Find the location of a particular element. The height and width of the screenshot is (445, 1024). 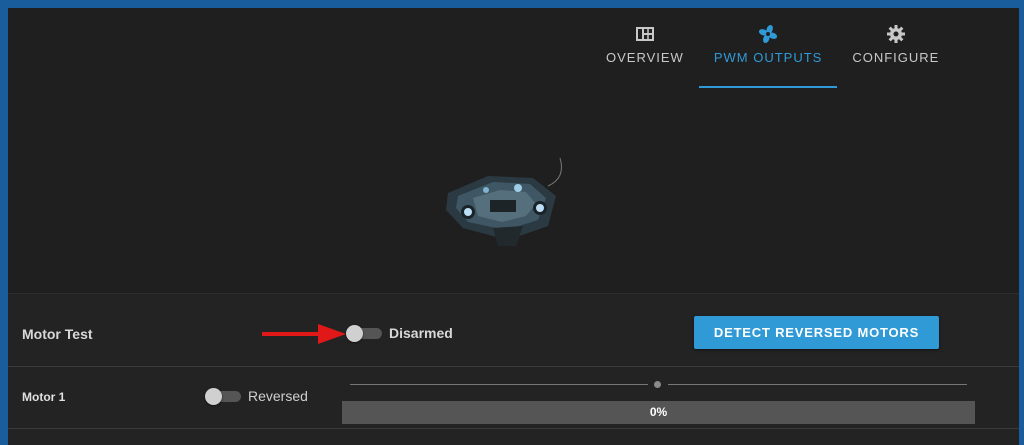

motor-output-bar: 0% is located at coordinates (658, 412).